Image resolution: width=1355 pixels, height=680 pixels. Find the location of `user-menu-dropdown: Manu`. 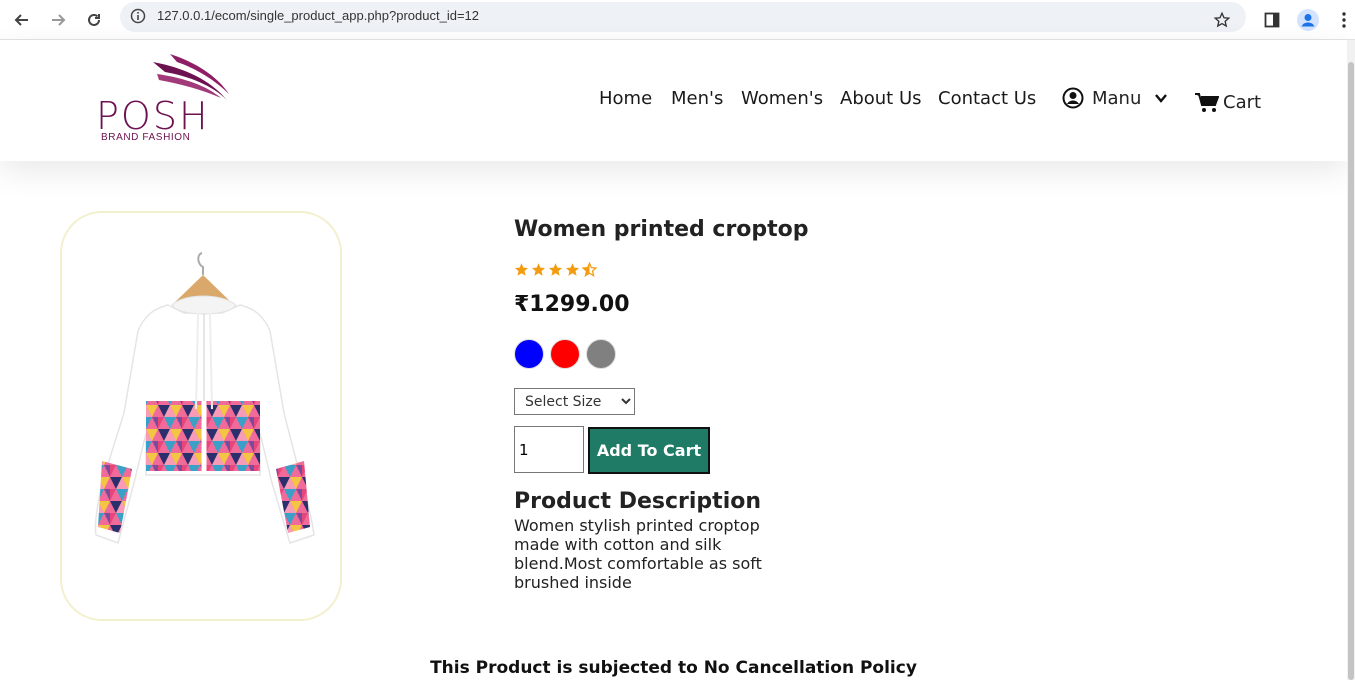

user-menu-dropdown: Manu is located at coordinates (1115, 98).